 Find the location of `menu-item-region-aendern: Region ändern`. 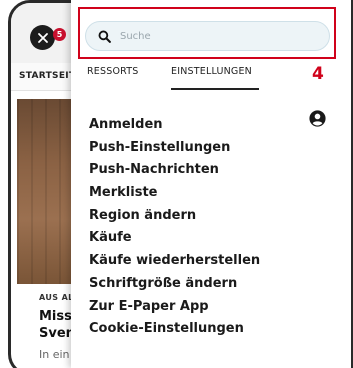

menu-item-region-aendern: Region ändern is located at coordinates (174, 216).